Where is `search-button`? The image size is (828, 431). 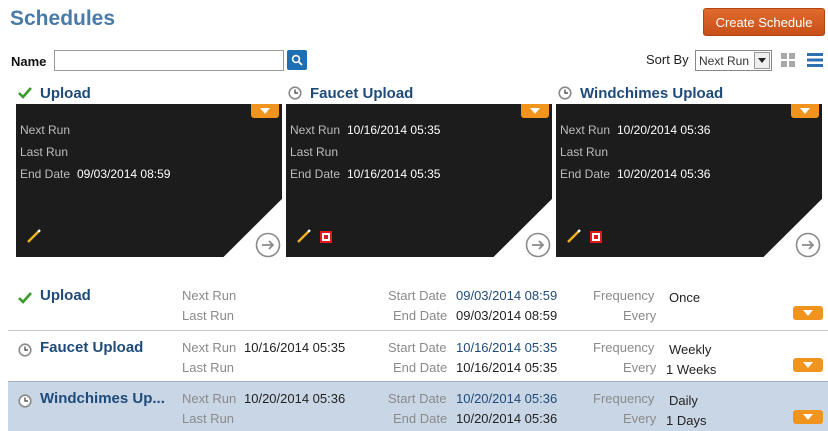
search-button is located at coordinates (297, 60).